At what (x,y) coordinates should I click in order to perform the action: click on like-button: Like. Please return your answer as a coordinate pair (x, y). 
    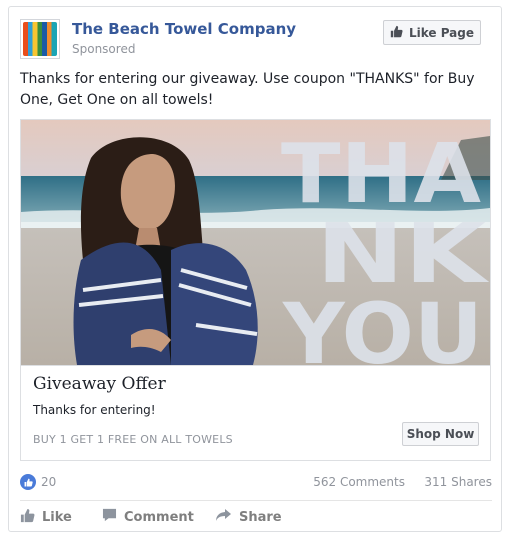
    Looking at the image, I should click on (46, 517).